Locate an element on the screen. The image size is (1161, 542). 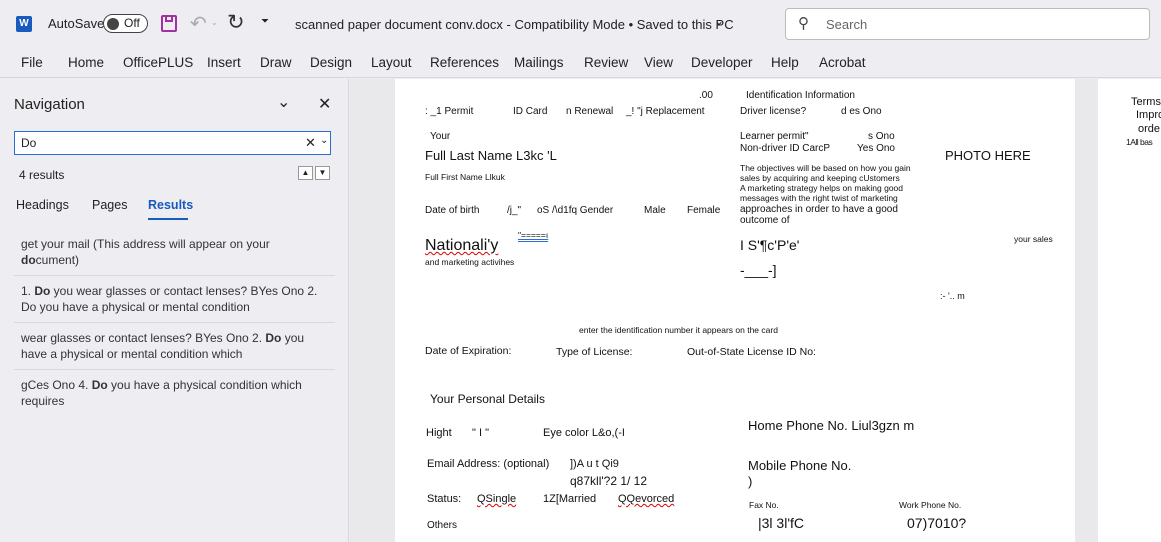
photo-placeholder: PHOTO HERE is located at coordinates (988, 155).